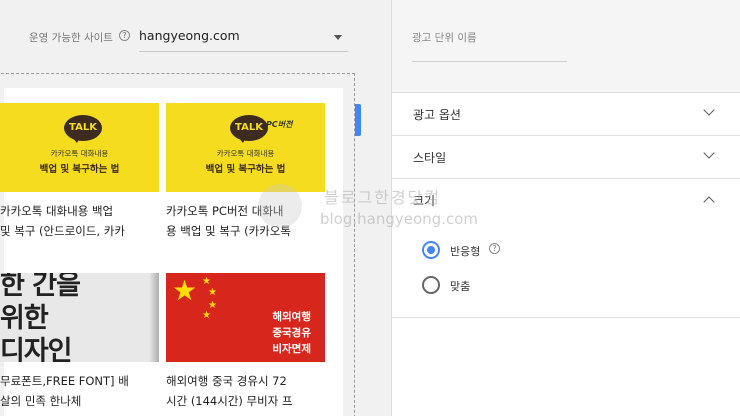 This screenshot has height=416, width=740. What do you see at coordinates (566, 156) in the screenshot?
I see `section-style: 스타일` at bounding box center [566, 156].